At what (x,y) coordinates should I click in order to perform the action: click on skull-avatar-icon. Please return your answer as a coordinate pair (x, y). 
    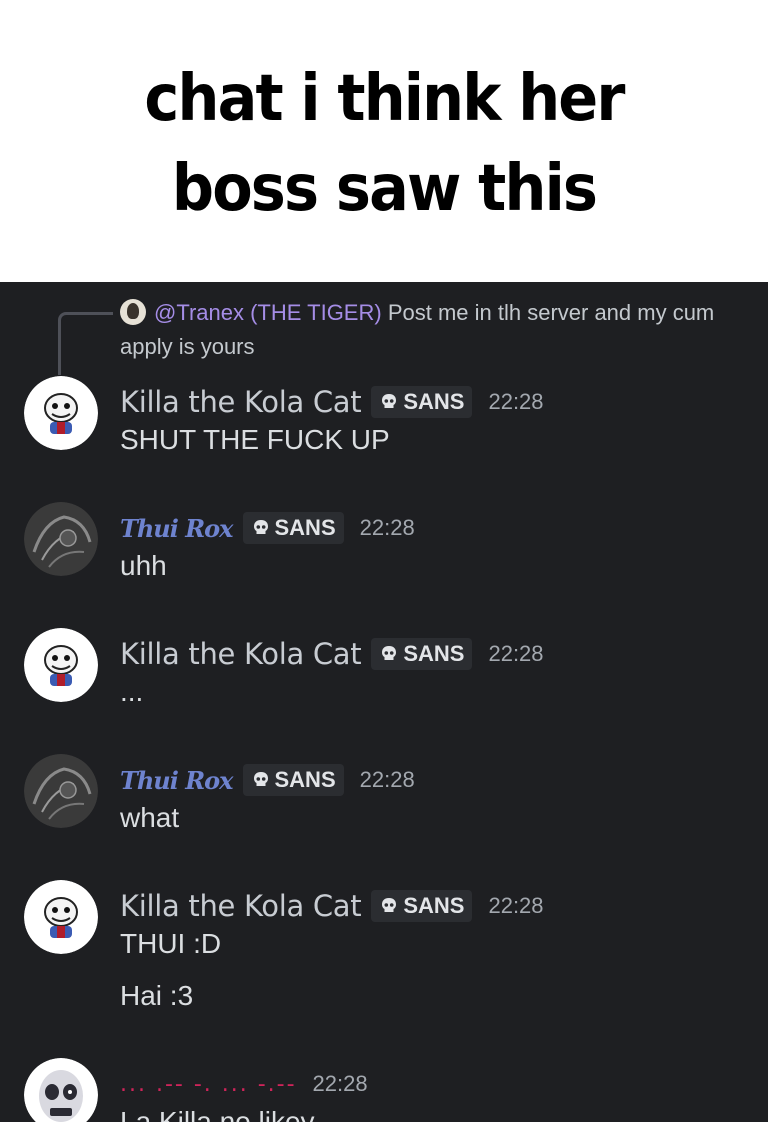
    Looking at the image, I should click on (61, 1090).